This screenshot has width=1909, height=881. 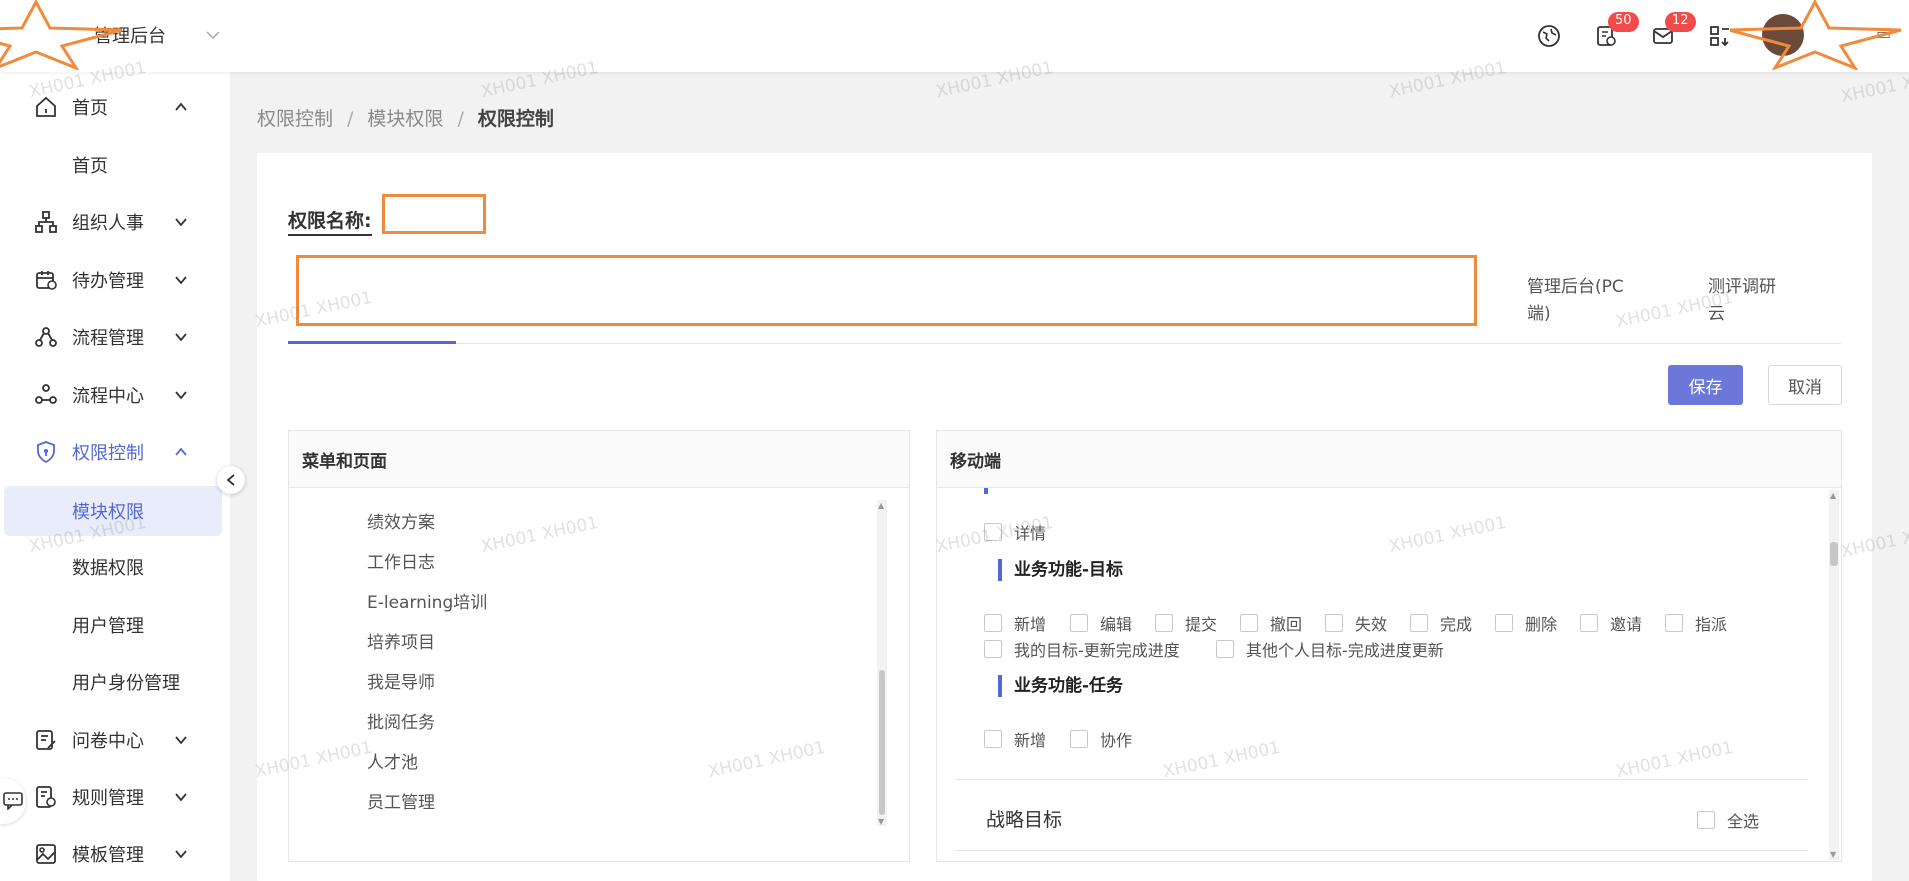 I want to click on menu-item: 绩效方案, so click(x=401, y=520).